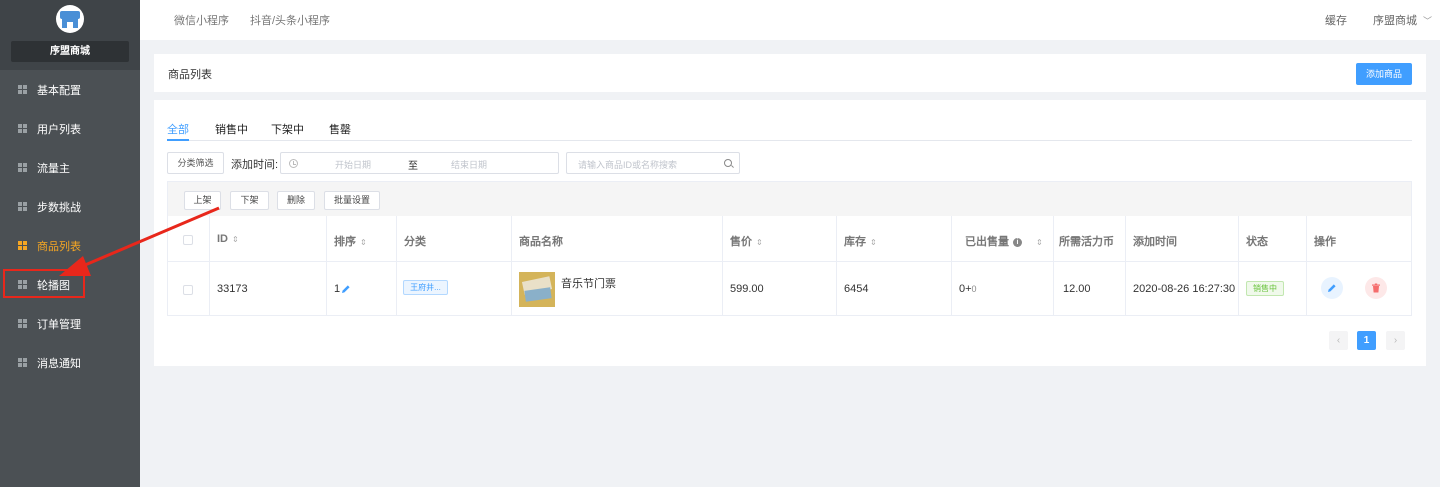 This screenshot has height=487, width=1440. I want to click on select-all-checkbox, so click(188, 240).